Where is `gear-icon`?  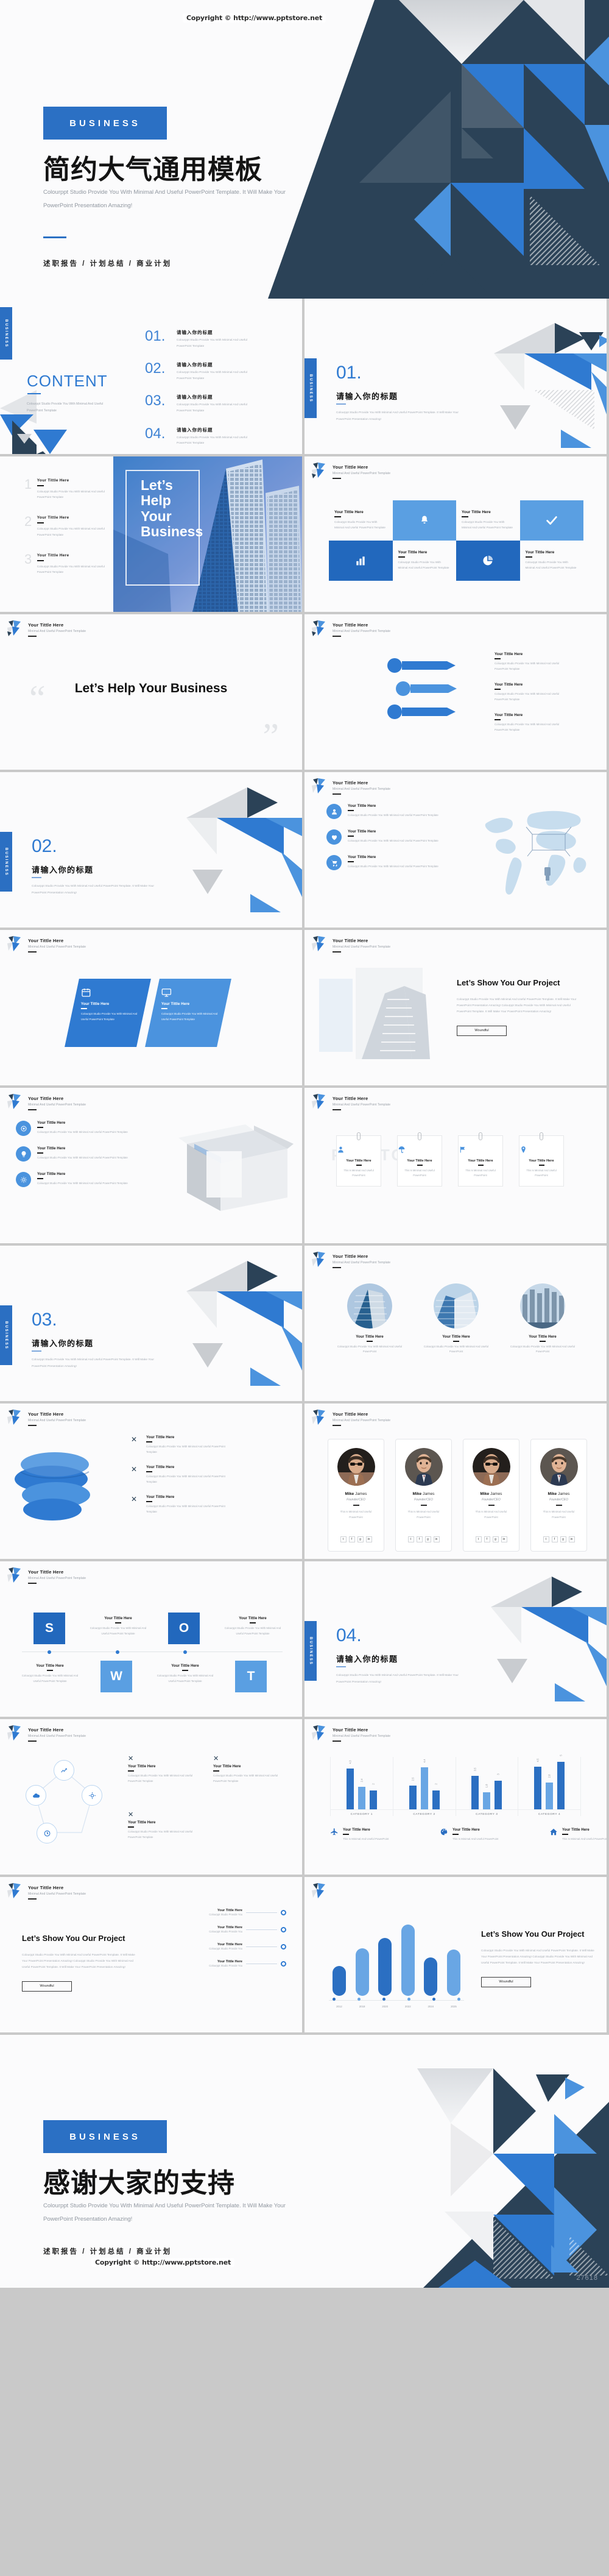
gear-icon is located at coordinates (92, 1796).